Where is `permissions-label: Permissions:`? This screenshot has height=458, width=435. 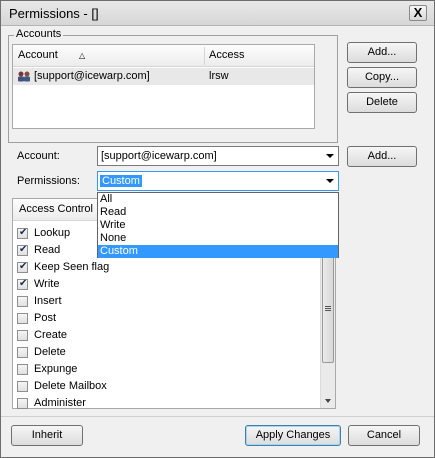
permissions-label: Permissions: is located at coordinates (48, 181).